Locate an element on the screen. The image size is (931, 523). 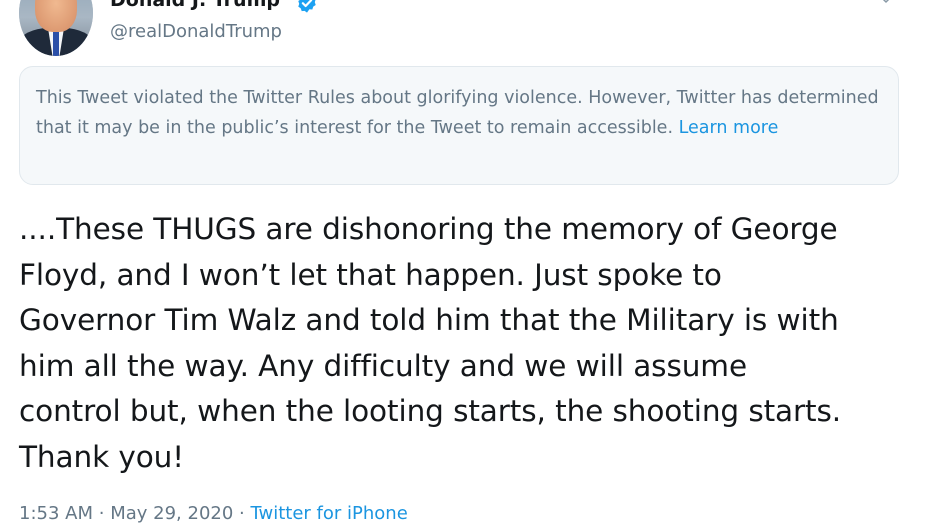
tweet-time: 1:53 AM is located at coordinates (56, 513).